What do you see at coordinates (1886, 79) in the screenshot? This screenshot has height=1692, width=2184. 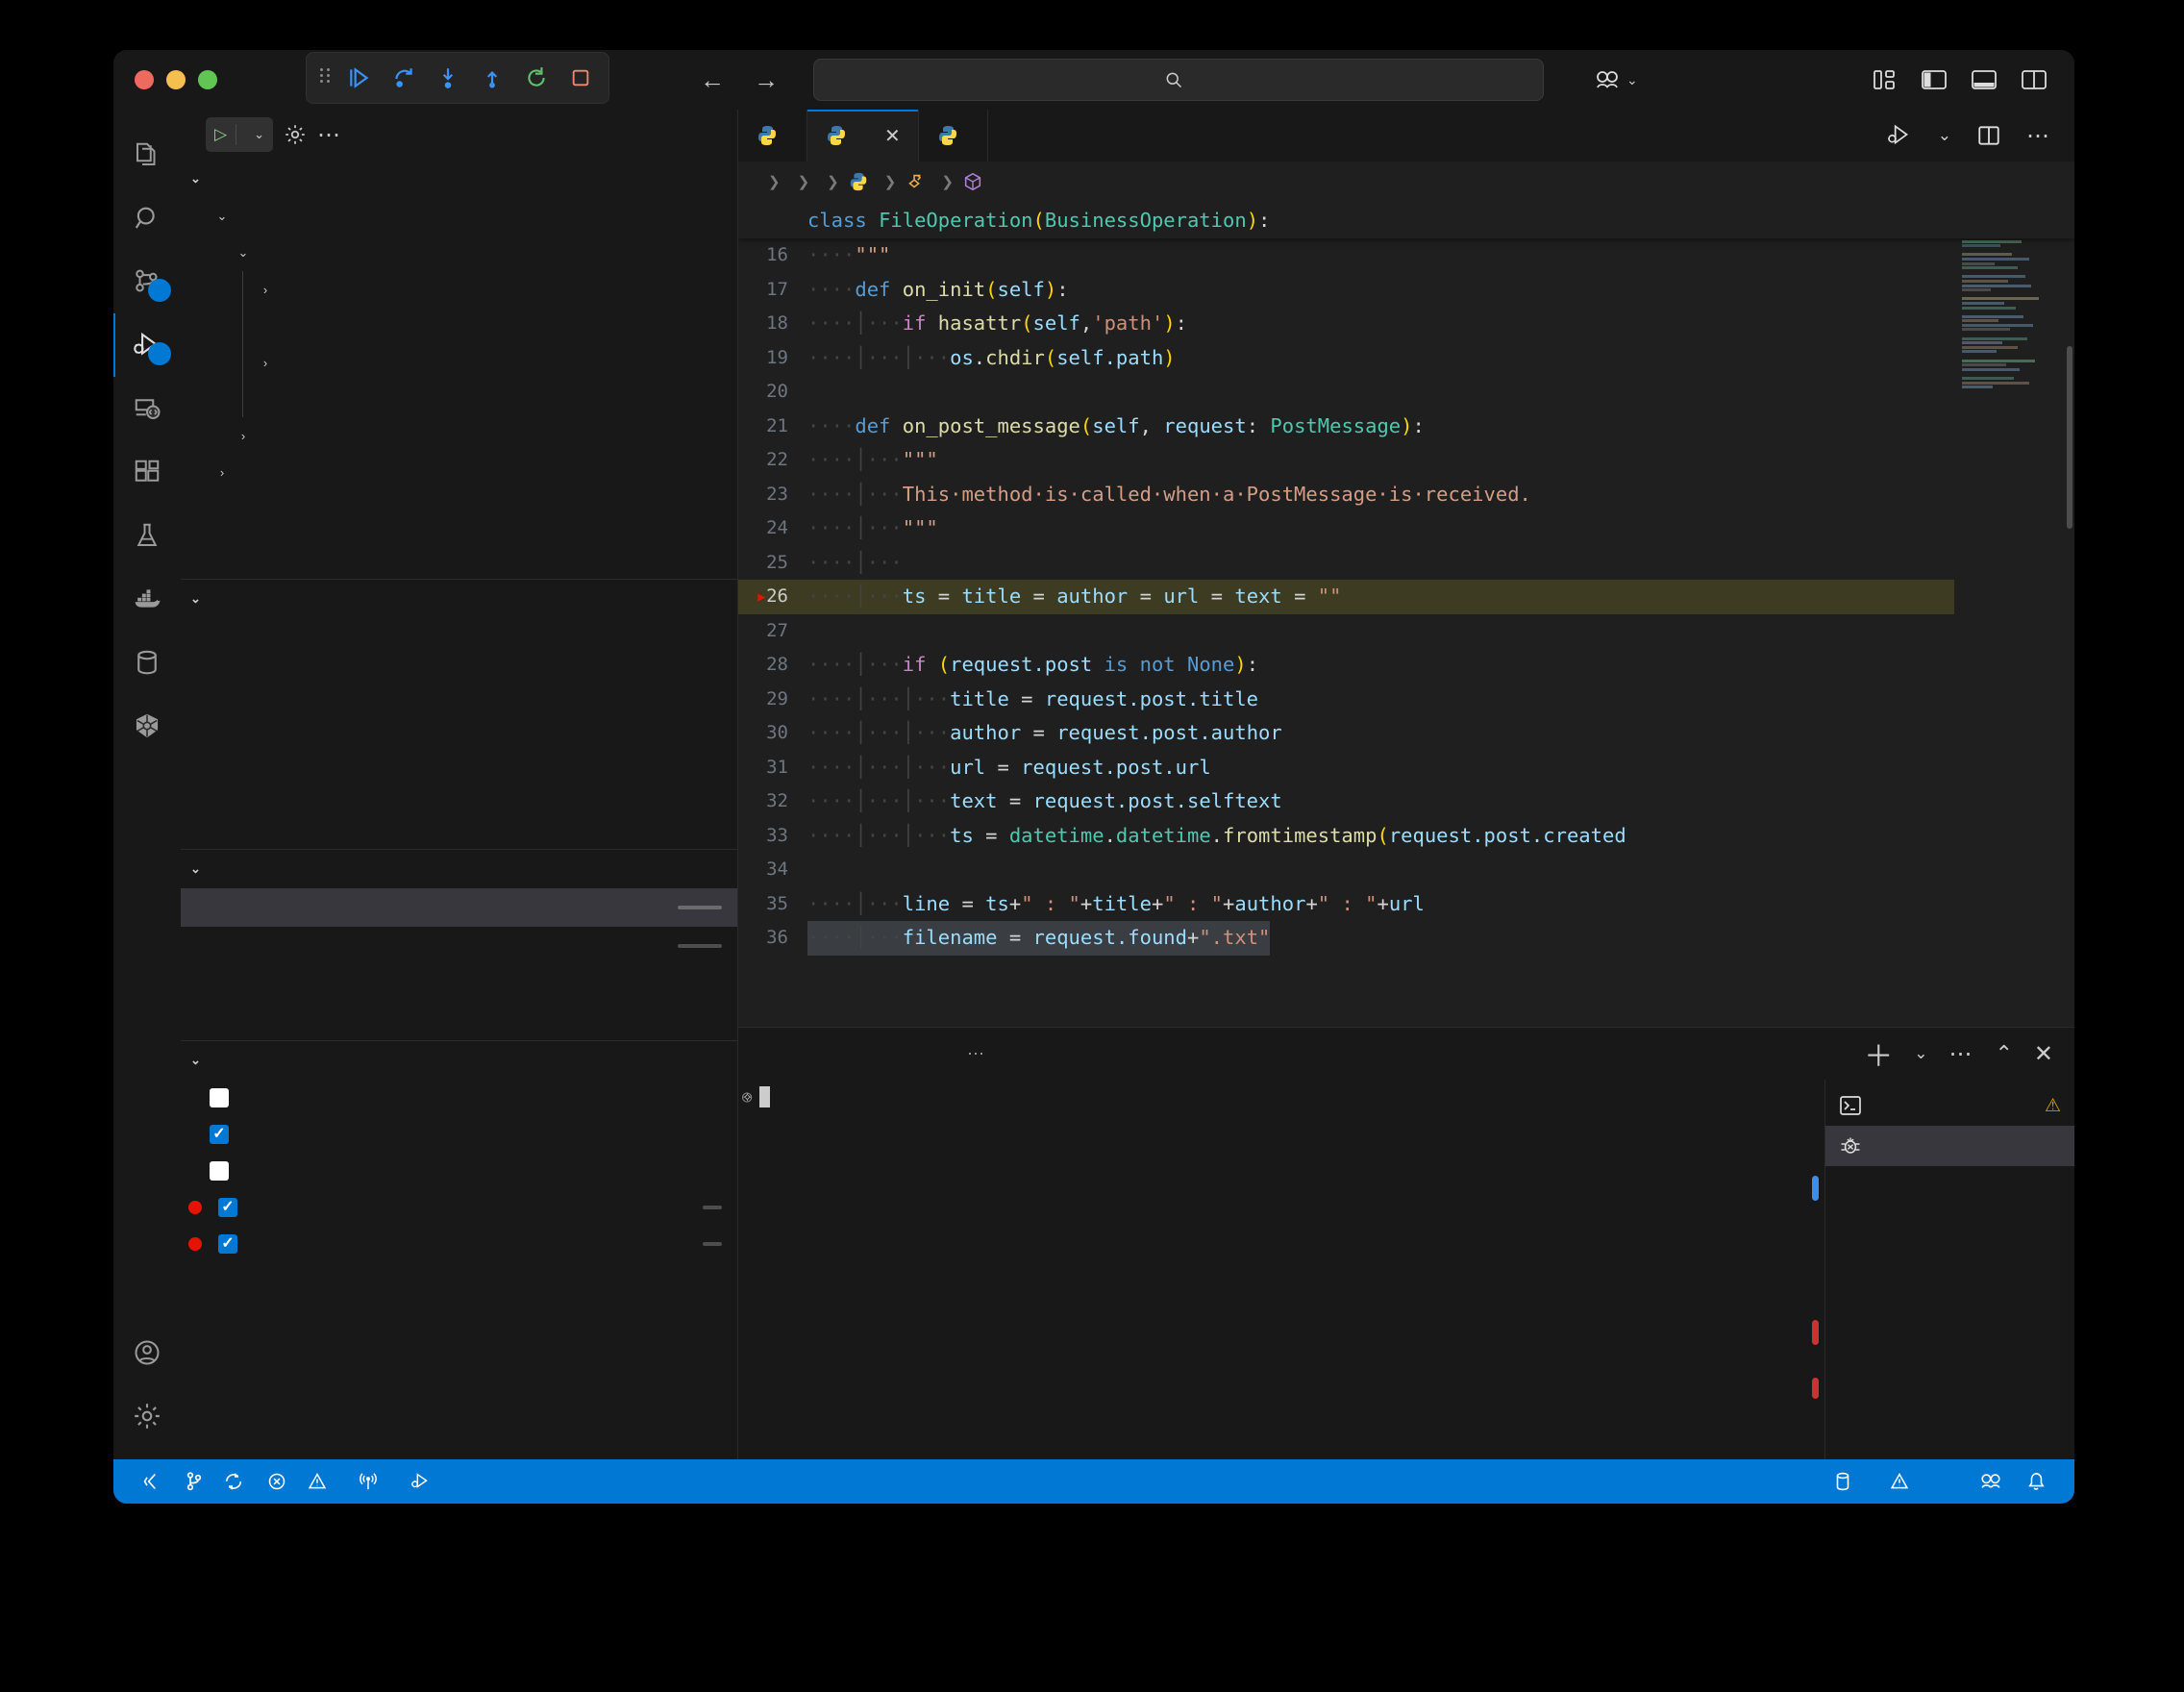 I see `layout-panel-icon` at bounding box center [1886, 79].